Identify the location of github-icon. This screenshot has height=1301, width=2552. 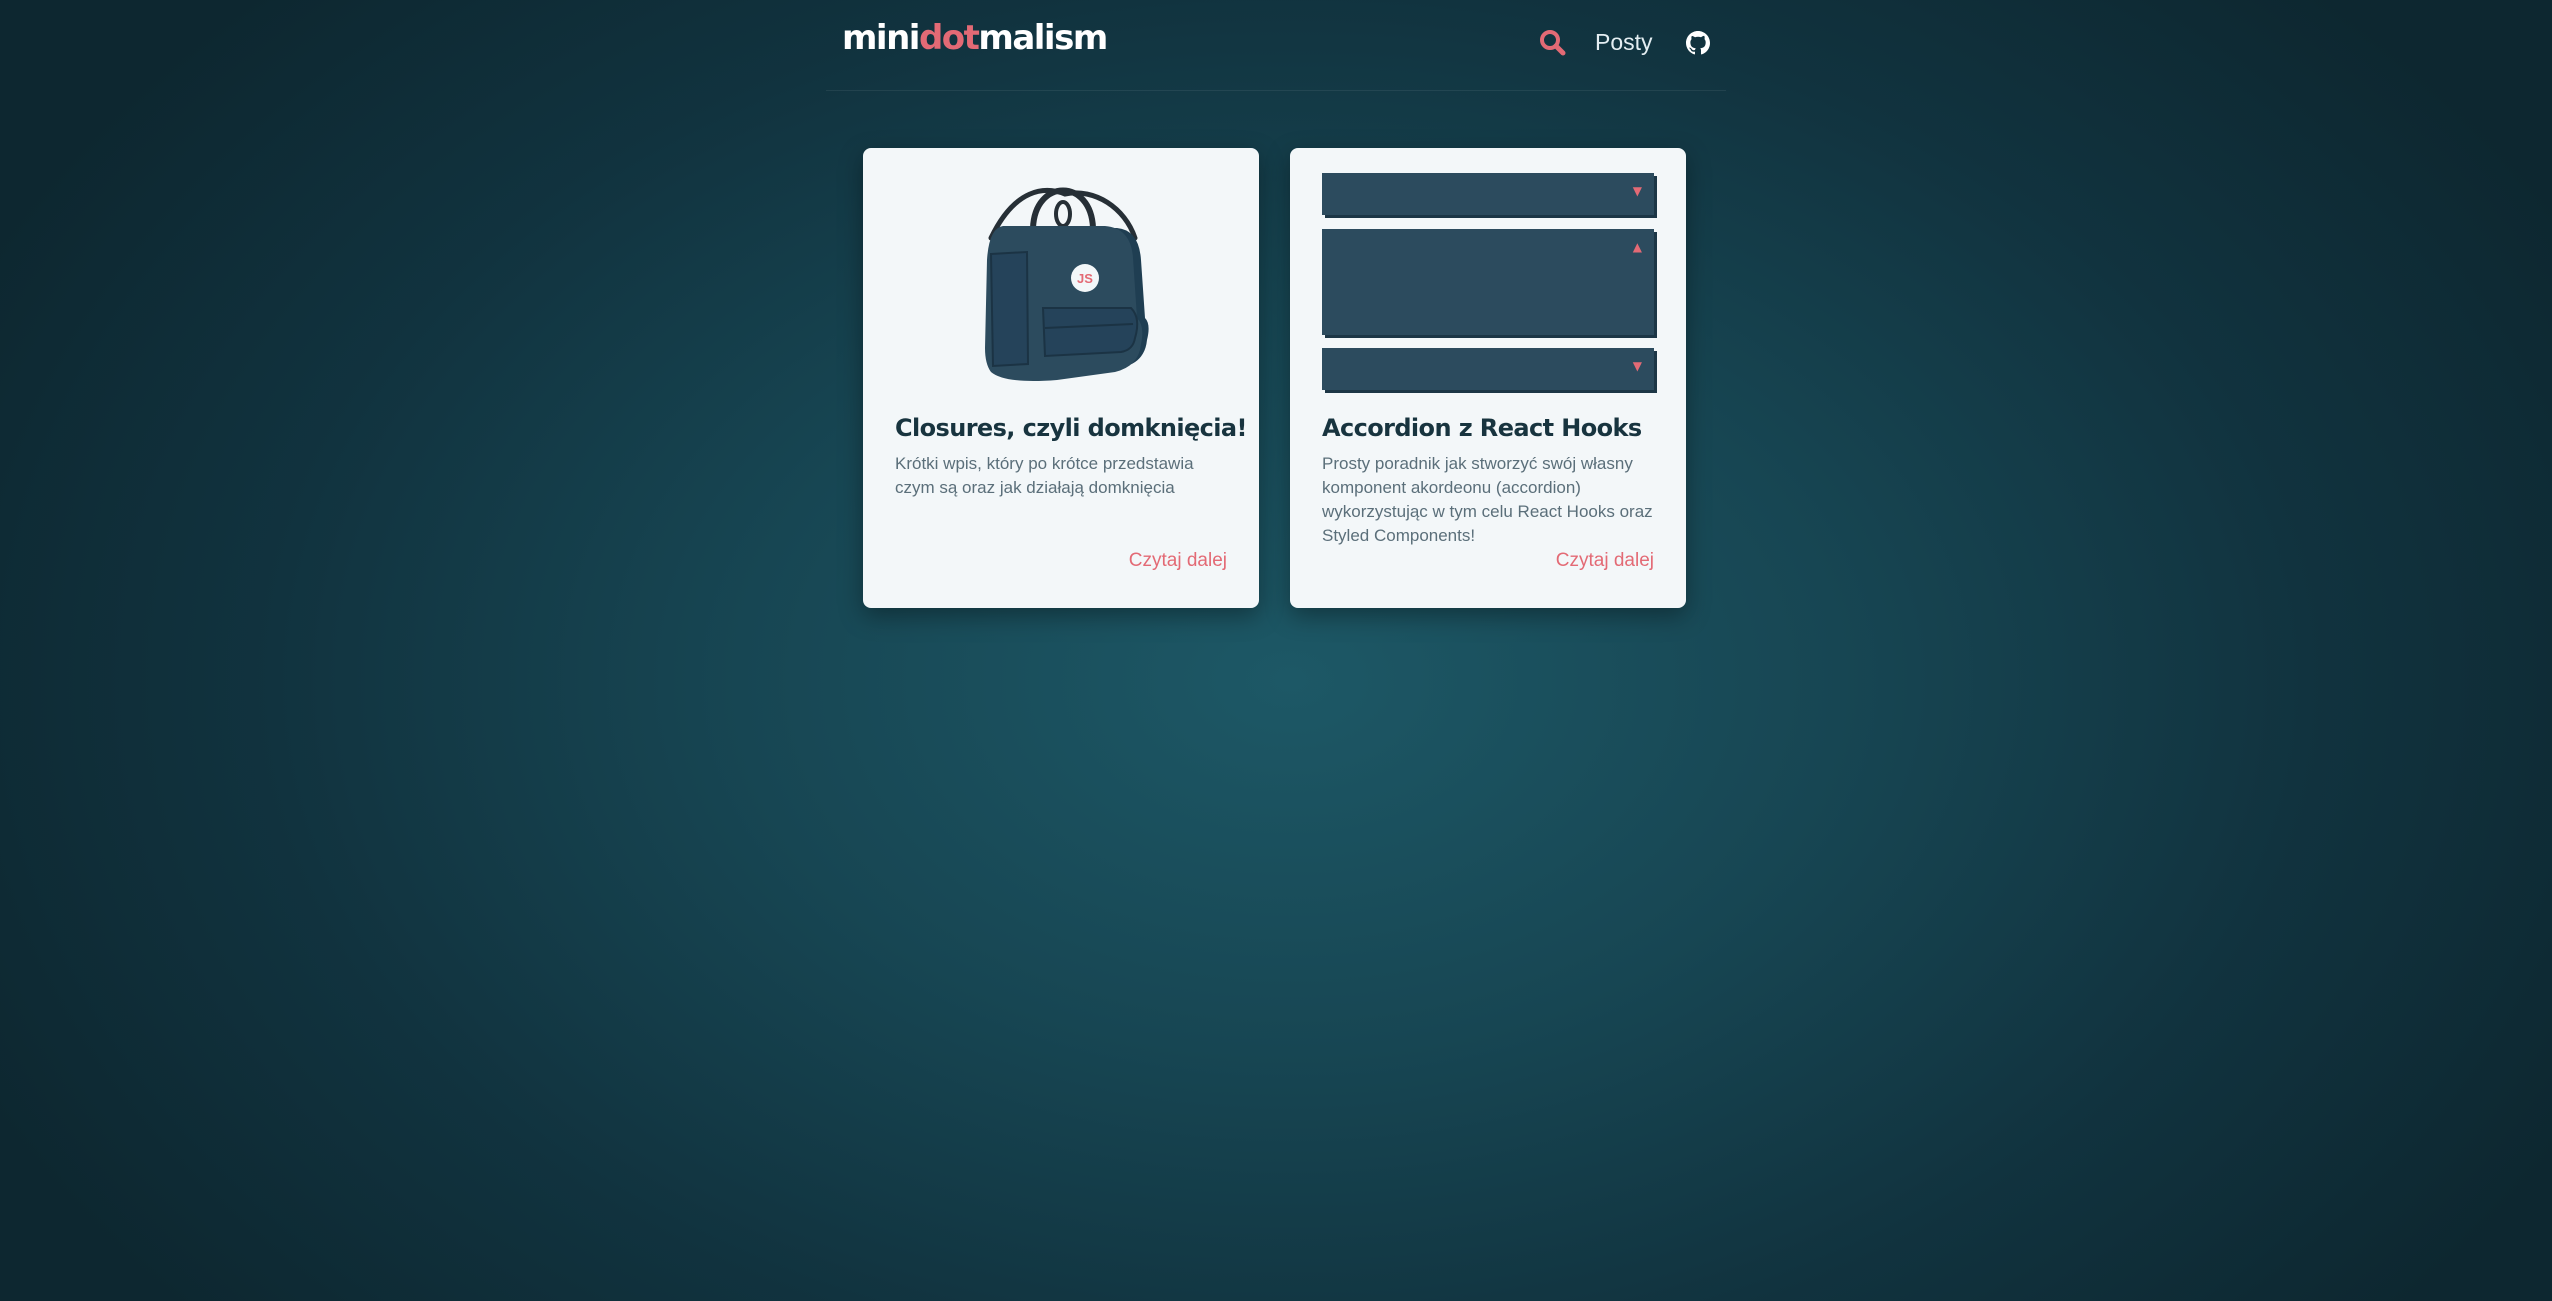
(1698, 43).